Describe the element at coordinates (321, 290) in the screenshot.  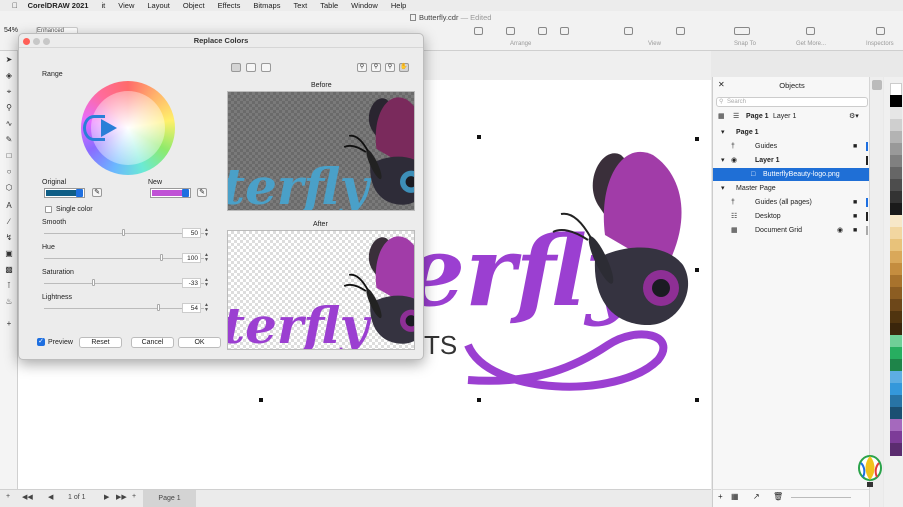
I see `after-preview: terfly` at that location.